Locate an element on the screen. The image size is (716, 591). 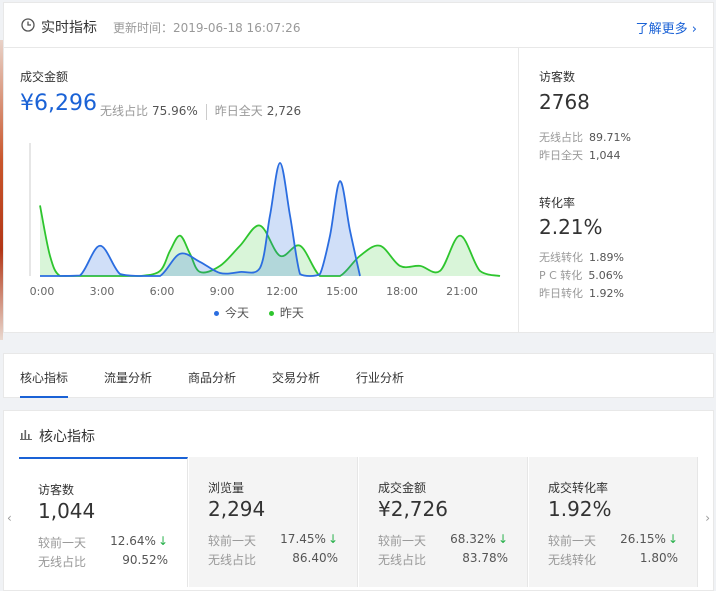
conversion-wireless: 无线转化 1.89% is located at coordinates (581, 257).